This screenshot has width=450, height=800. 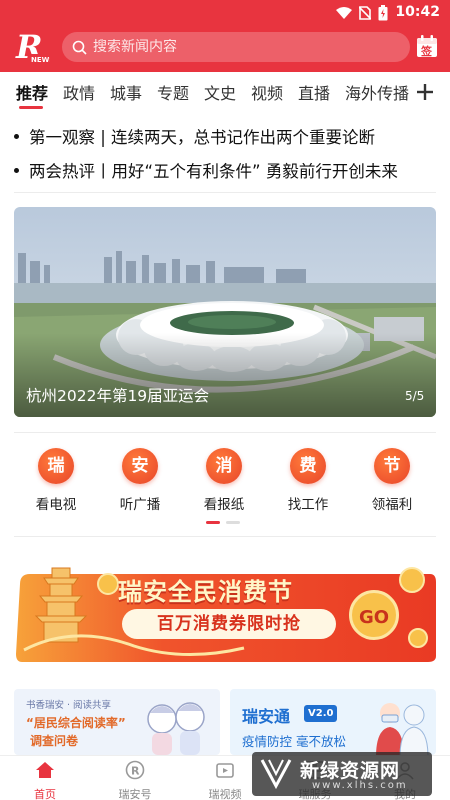 I want to click on service-icon: 安, so click(x=140, y=466).